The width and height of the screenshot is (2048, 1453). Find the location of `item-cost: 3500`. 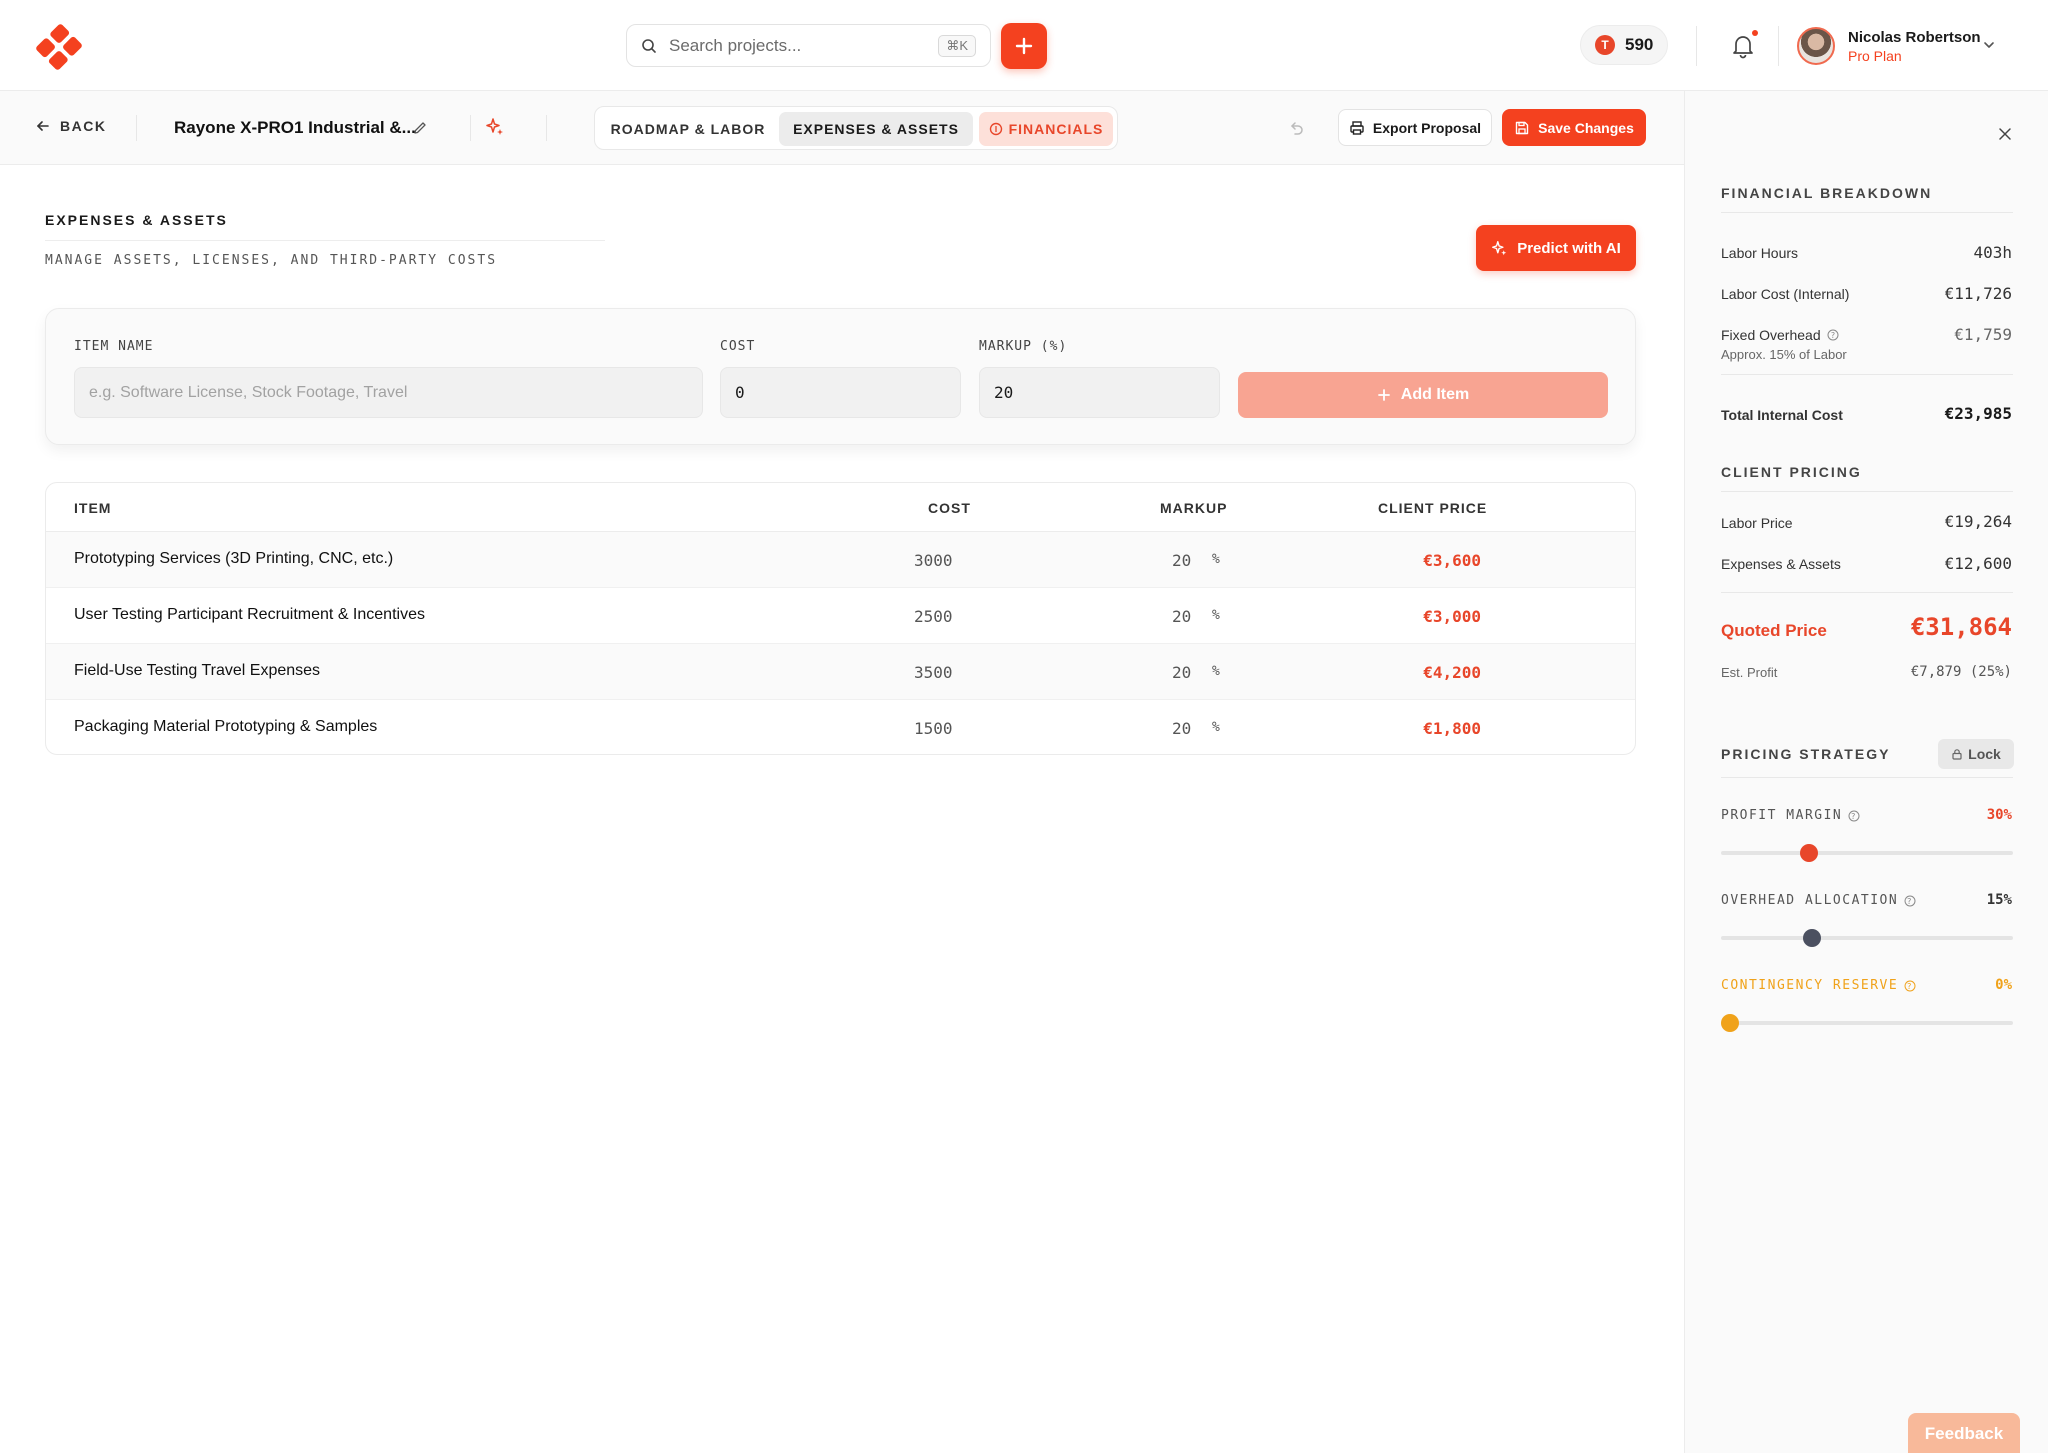

item-cost: 3500 is located at coordinates (933, 672).